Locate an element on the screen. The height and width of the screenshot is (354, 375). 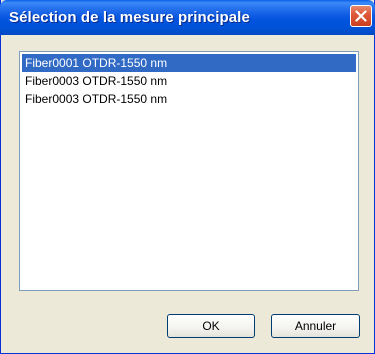
cancel-button: Annuler is located at coordinates (315, 326).